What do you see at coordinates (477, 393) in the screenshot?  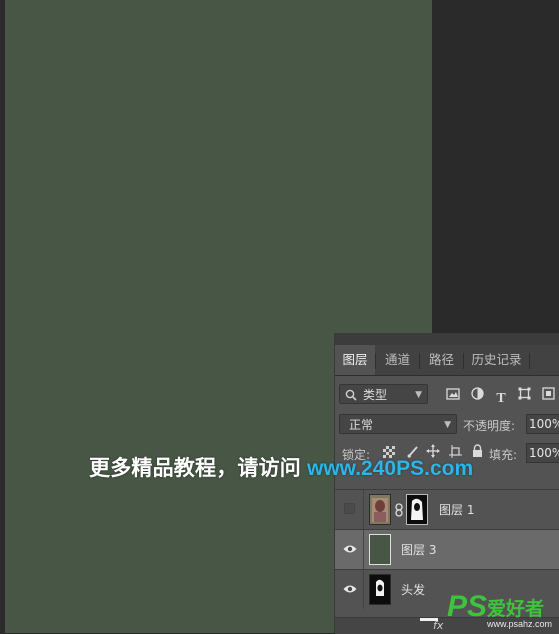 I see `adjustment-filter-icon` at bounding box center [477, 393].